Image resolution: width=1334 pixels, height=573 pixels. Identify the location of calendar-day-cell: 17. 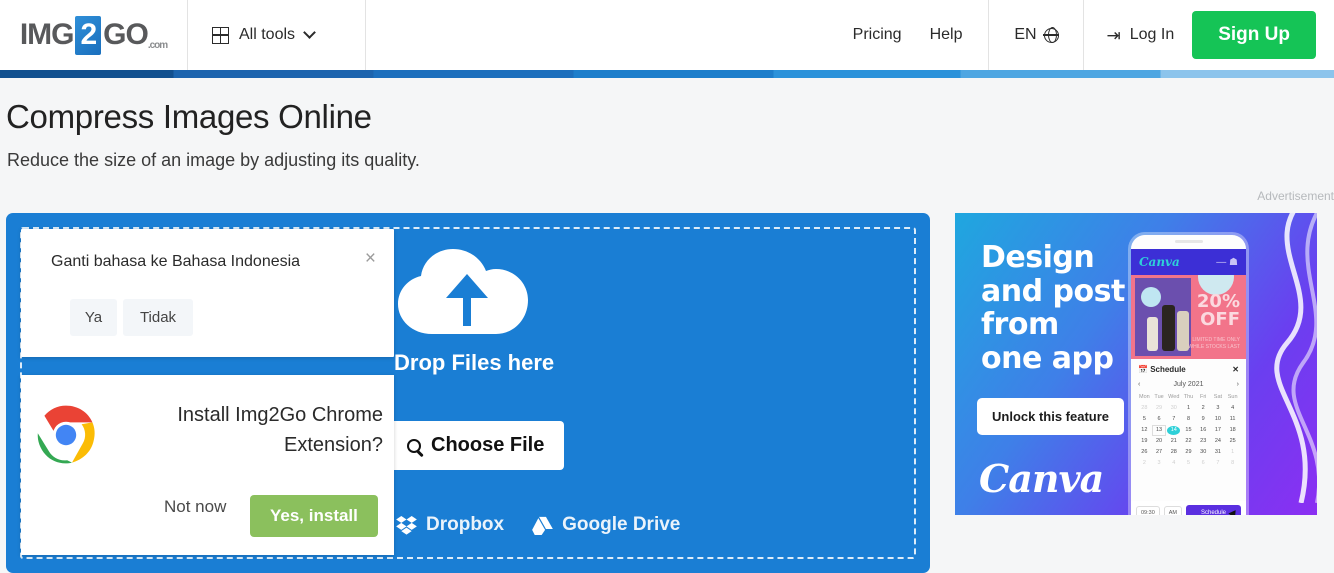
(1218, 430).